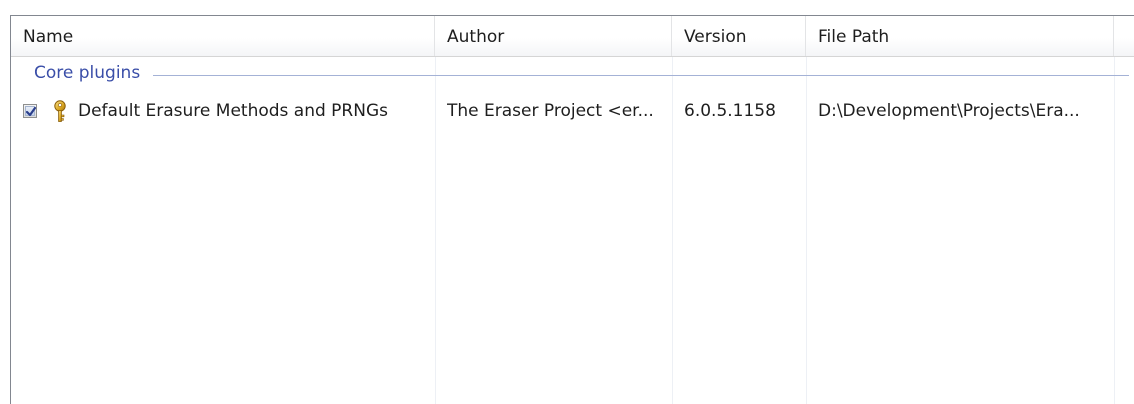  What do you see at coordinates (91, 73) in the screenshot?
I see `group-label: Core plugins` at bounding box center [91, 73].